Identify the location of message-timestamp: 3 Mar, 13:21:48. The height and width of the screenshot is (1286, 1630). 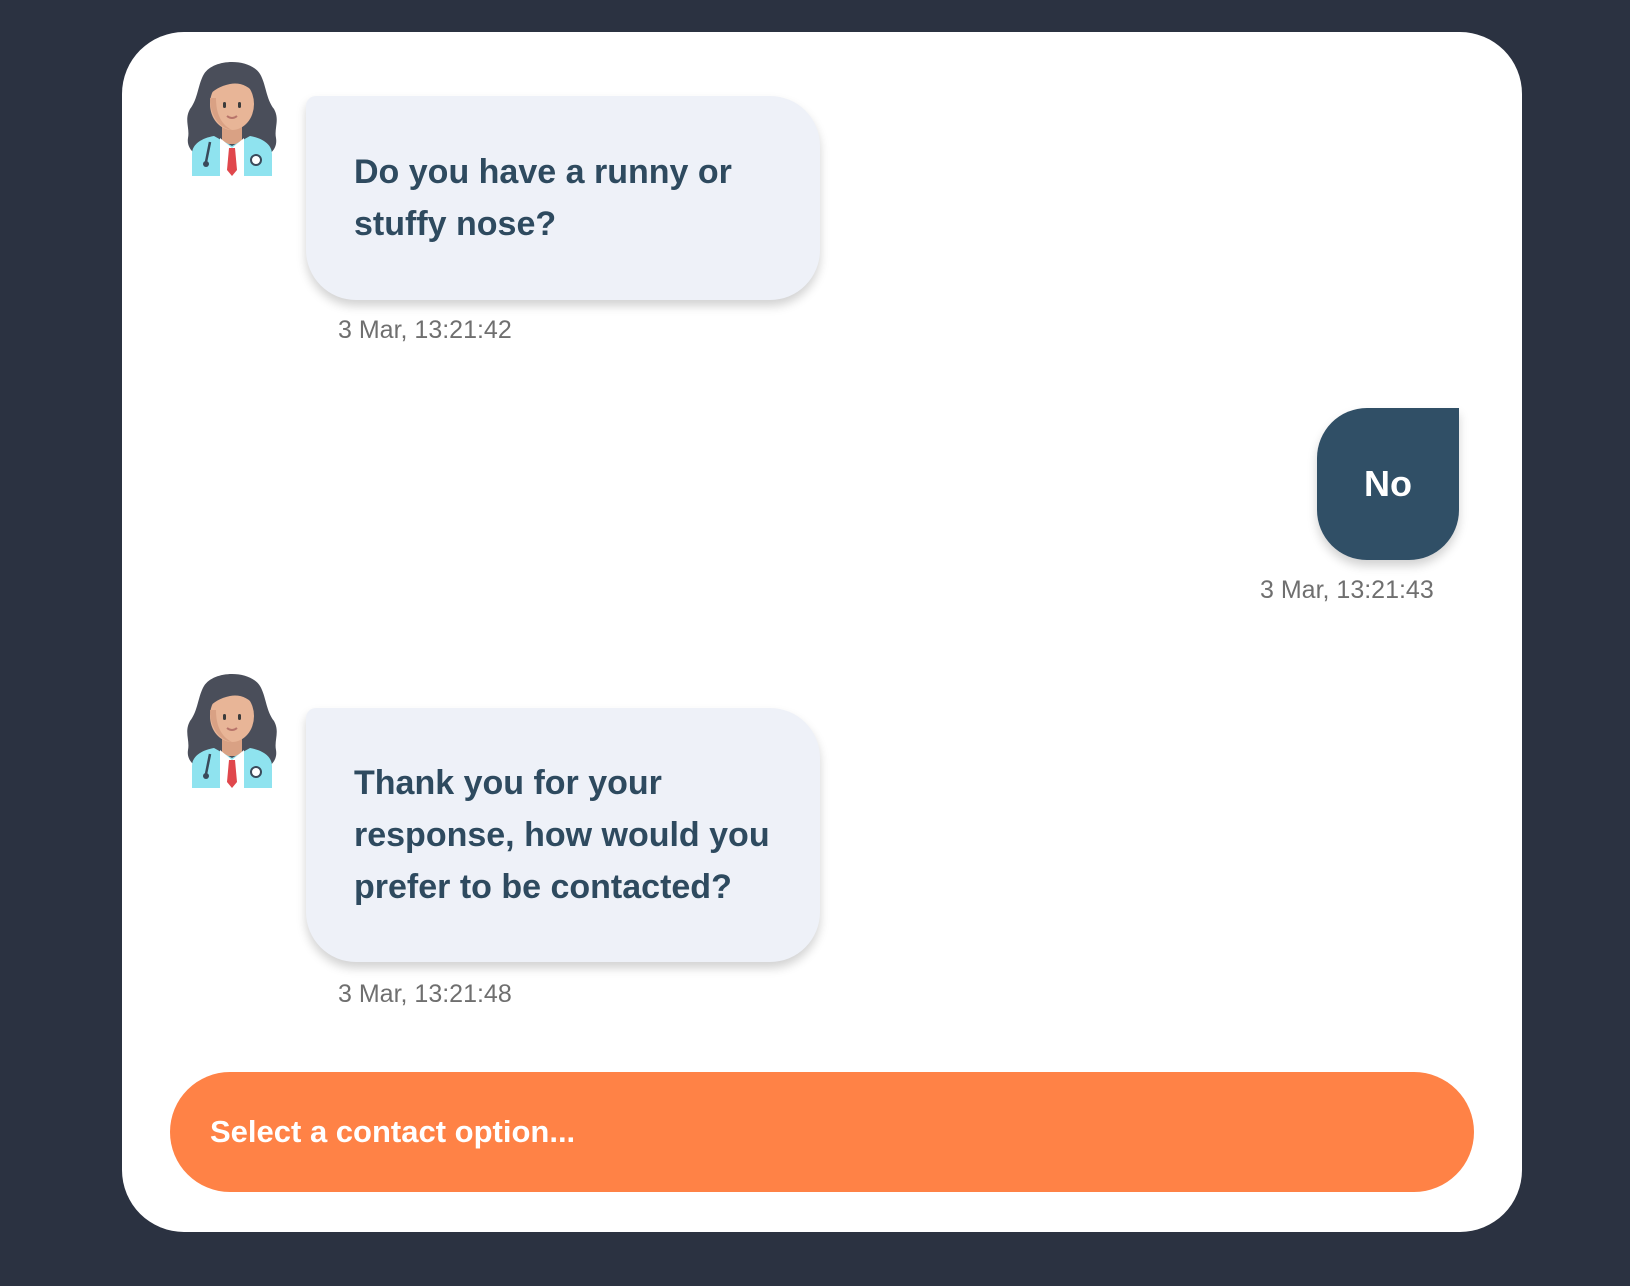
(425, 994).